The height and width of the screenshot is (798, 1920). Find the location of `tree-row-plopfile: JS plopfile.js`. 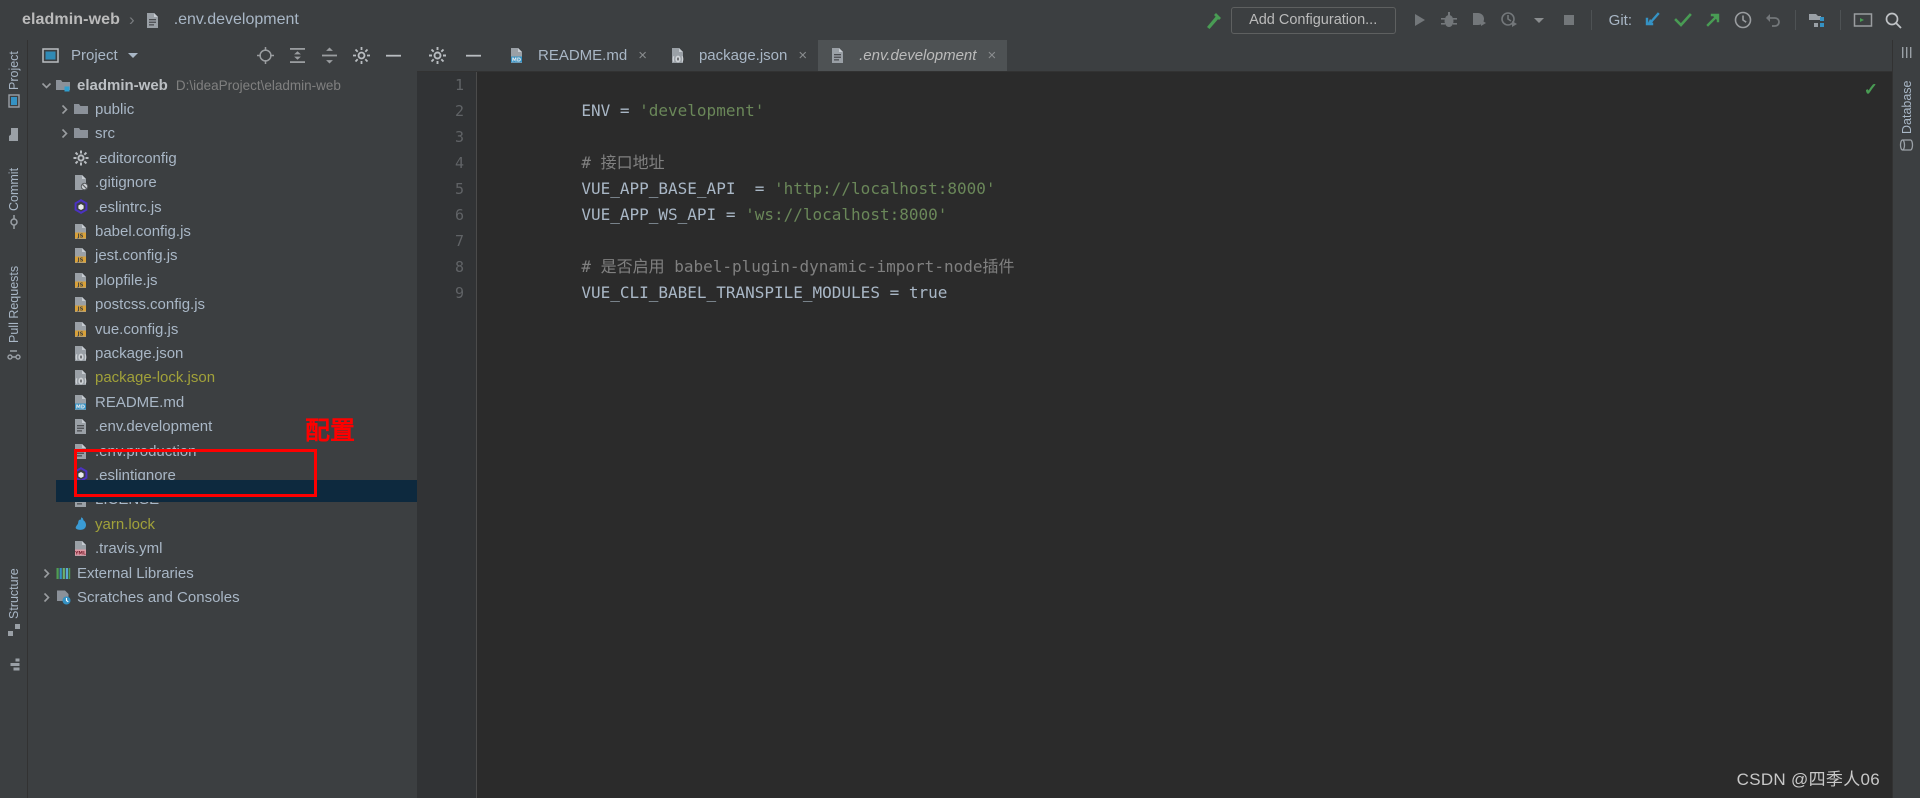

tree-row-plopfile: JS plopfile.js is located at coordinates (222, 280).